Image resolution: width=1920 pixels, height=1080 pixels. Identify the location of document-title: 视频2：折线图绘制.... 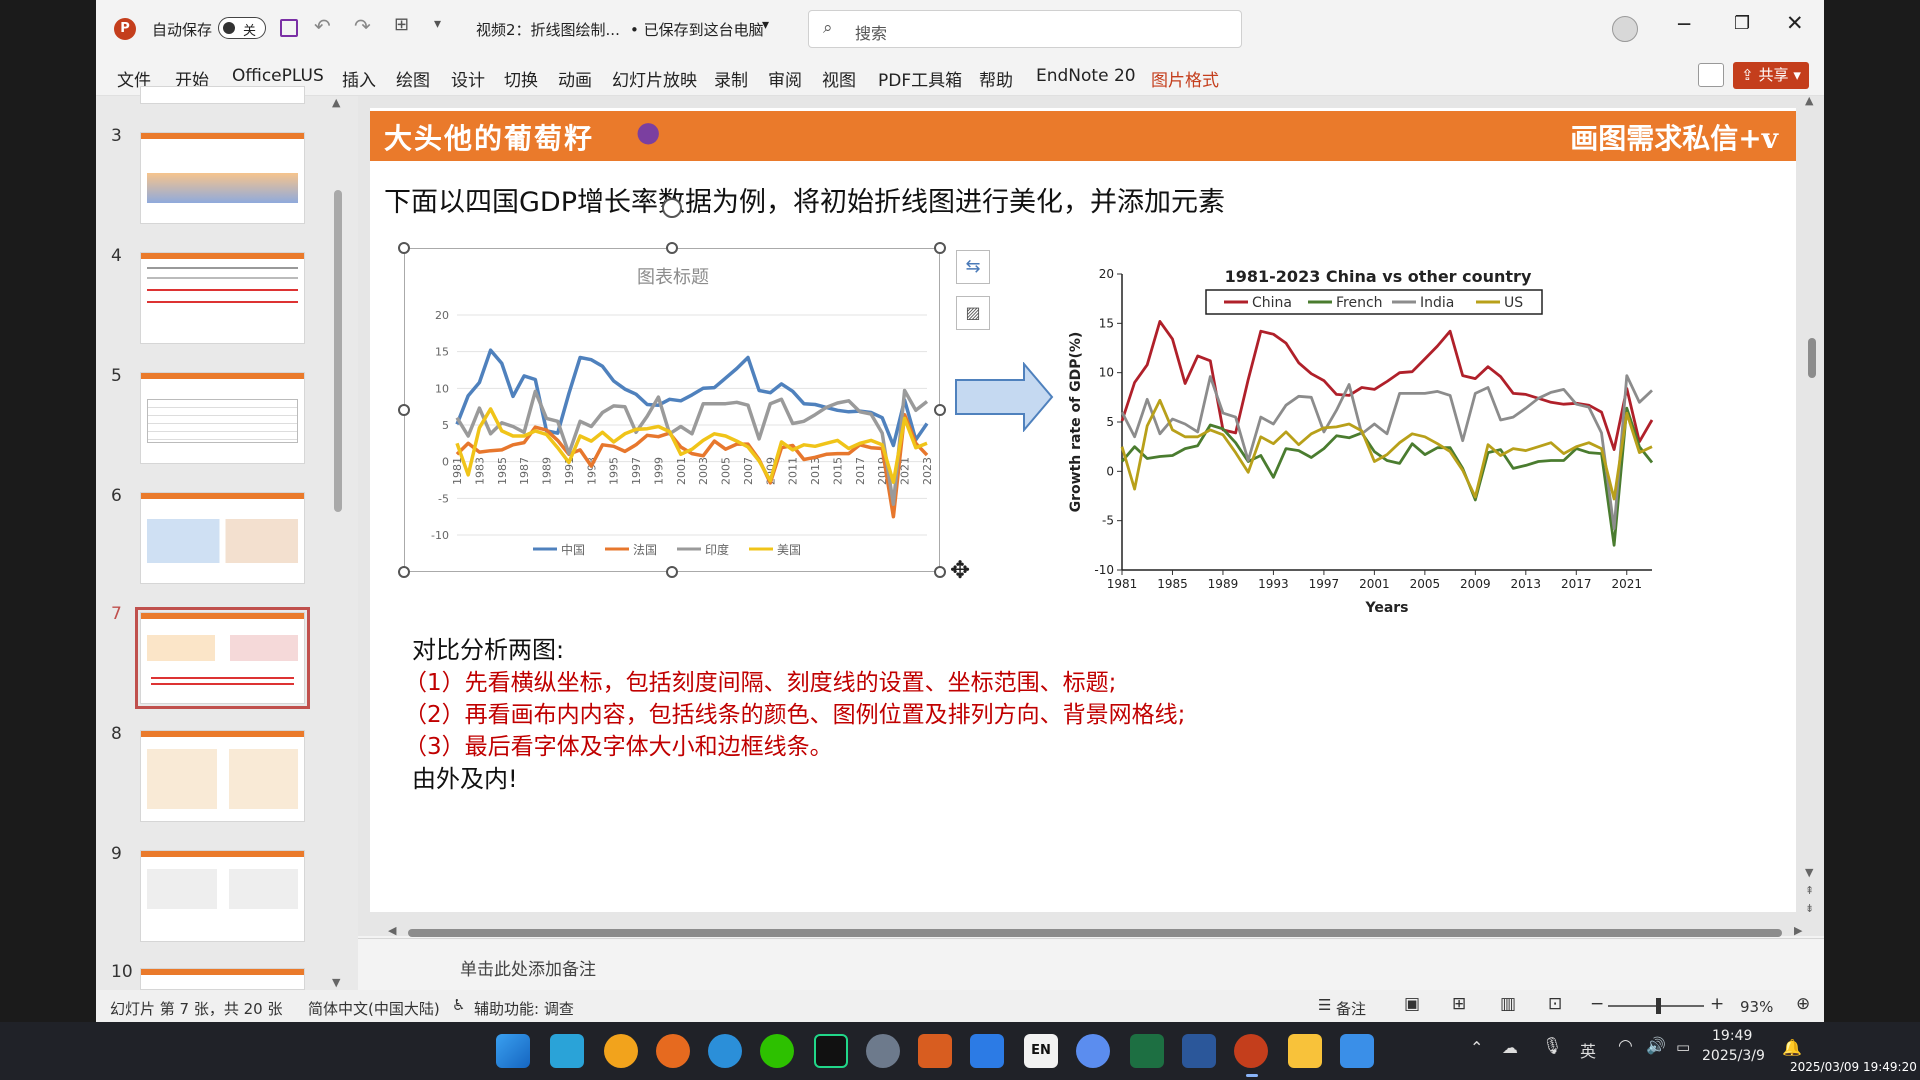
(548, 29).